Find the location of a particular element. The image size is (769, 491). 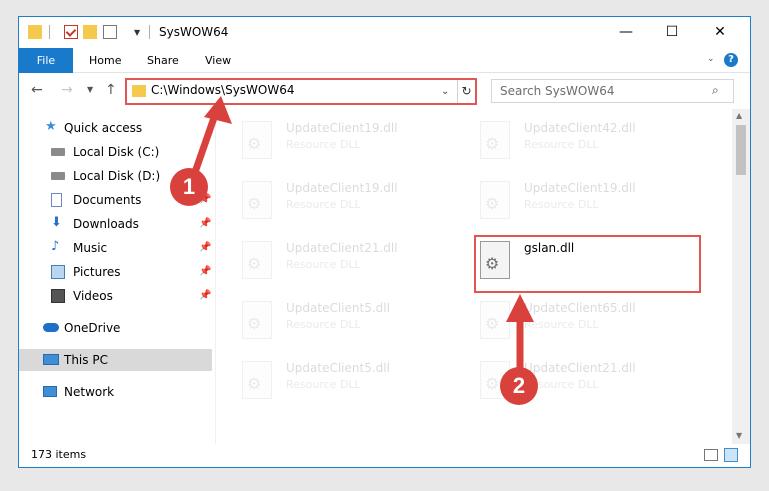

sidebar-item-videos: Videos 📌 is located at coordinates (115, 296).